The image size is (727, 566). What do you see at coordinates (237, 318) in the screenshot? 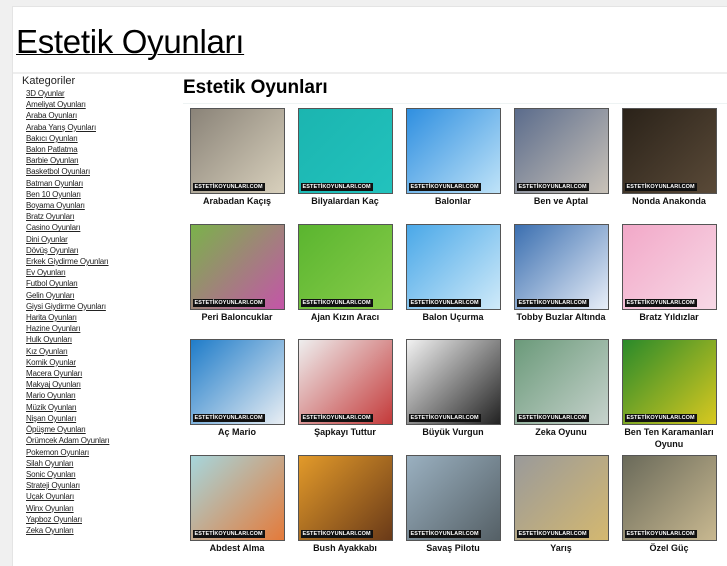
I see `game-title-link: Peri Baloncuklar` at bounding box center [237, 318].